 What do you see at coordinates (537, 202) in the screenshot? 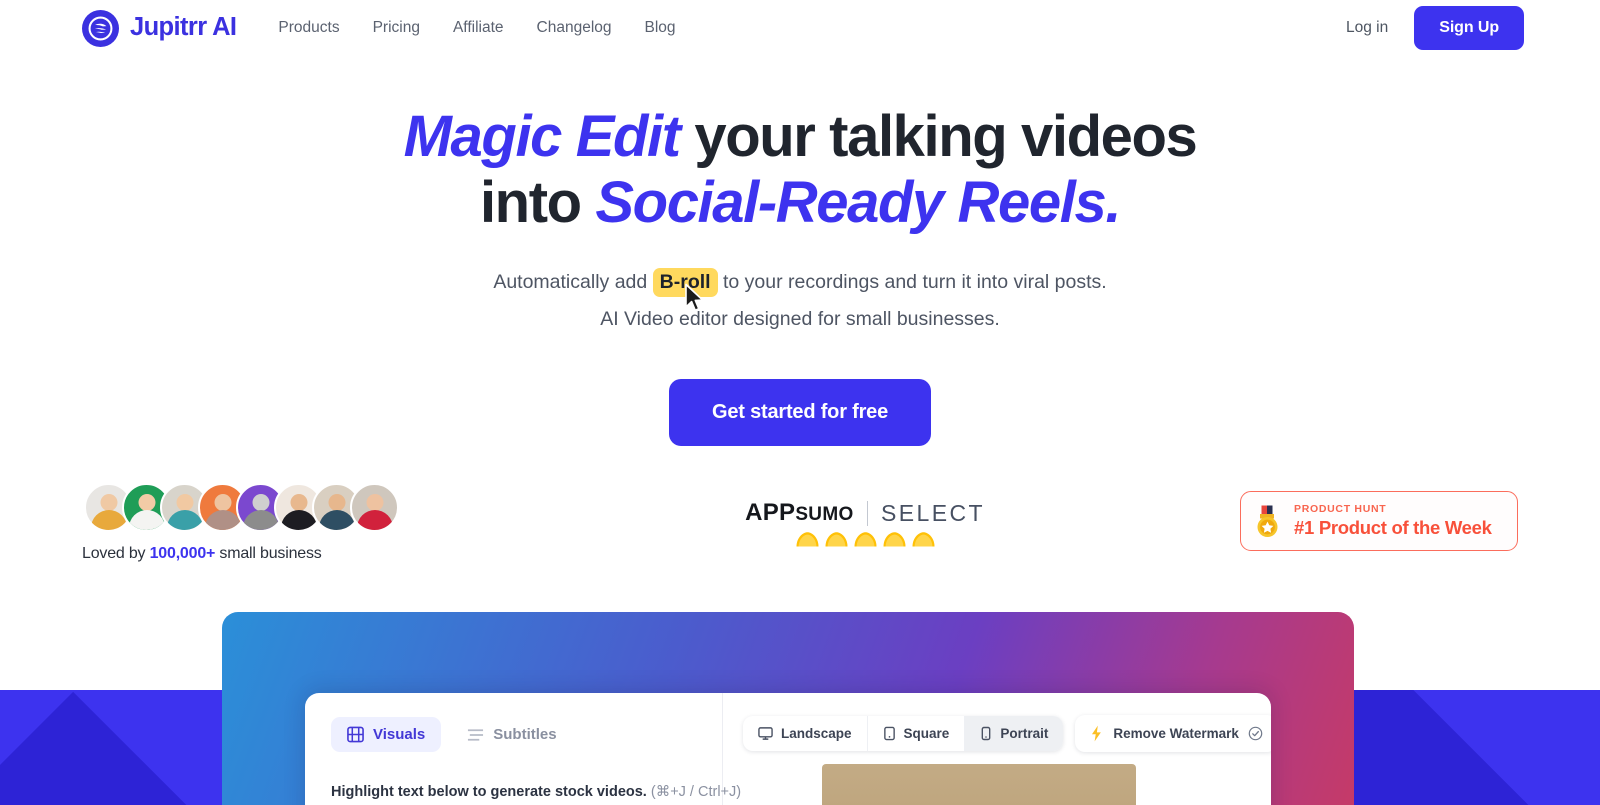
I see `headline-rest-2: into` at bounding box center [537, 202].